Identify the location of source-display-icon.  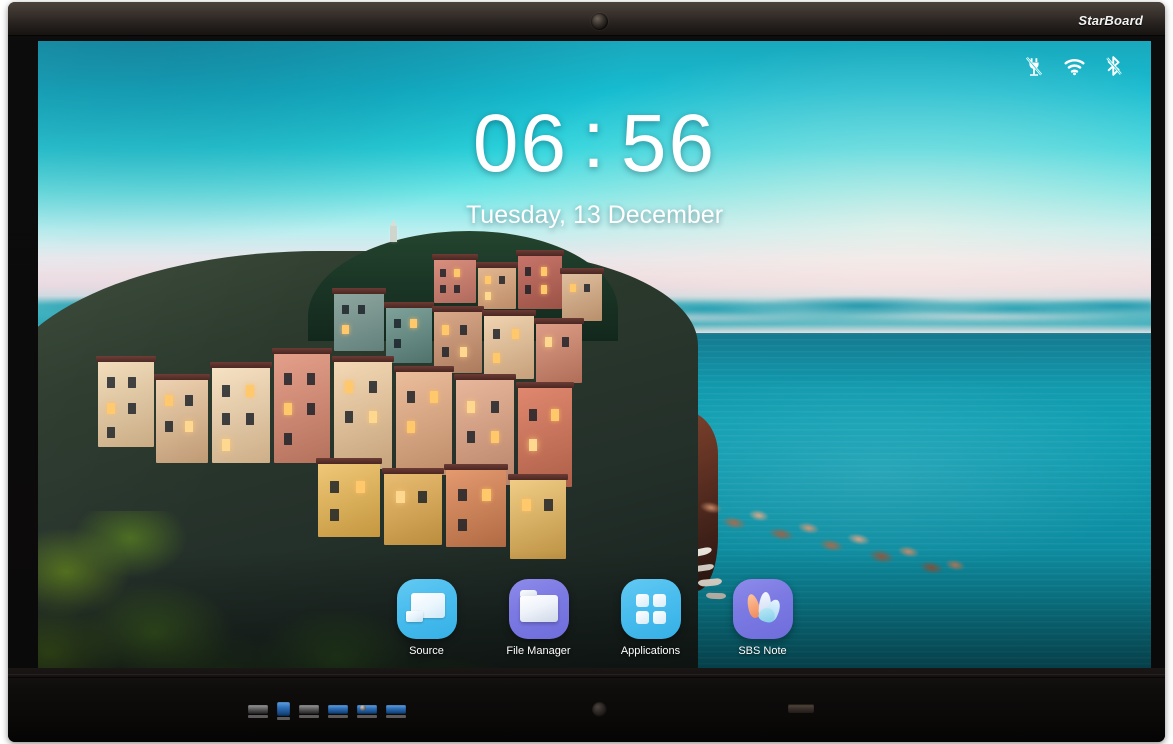
(426, 609).